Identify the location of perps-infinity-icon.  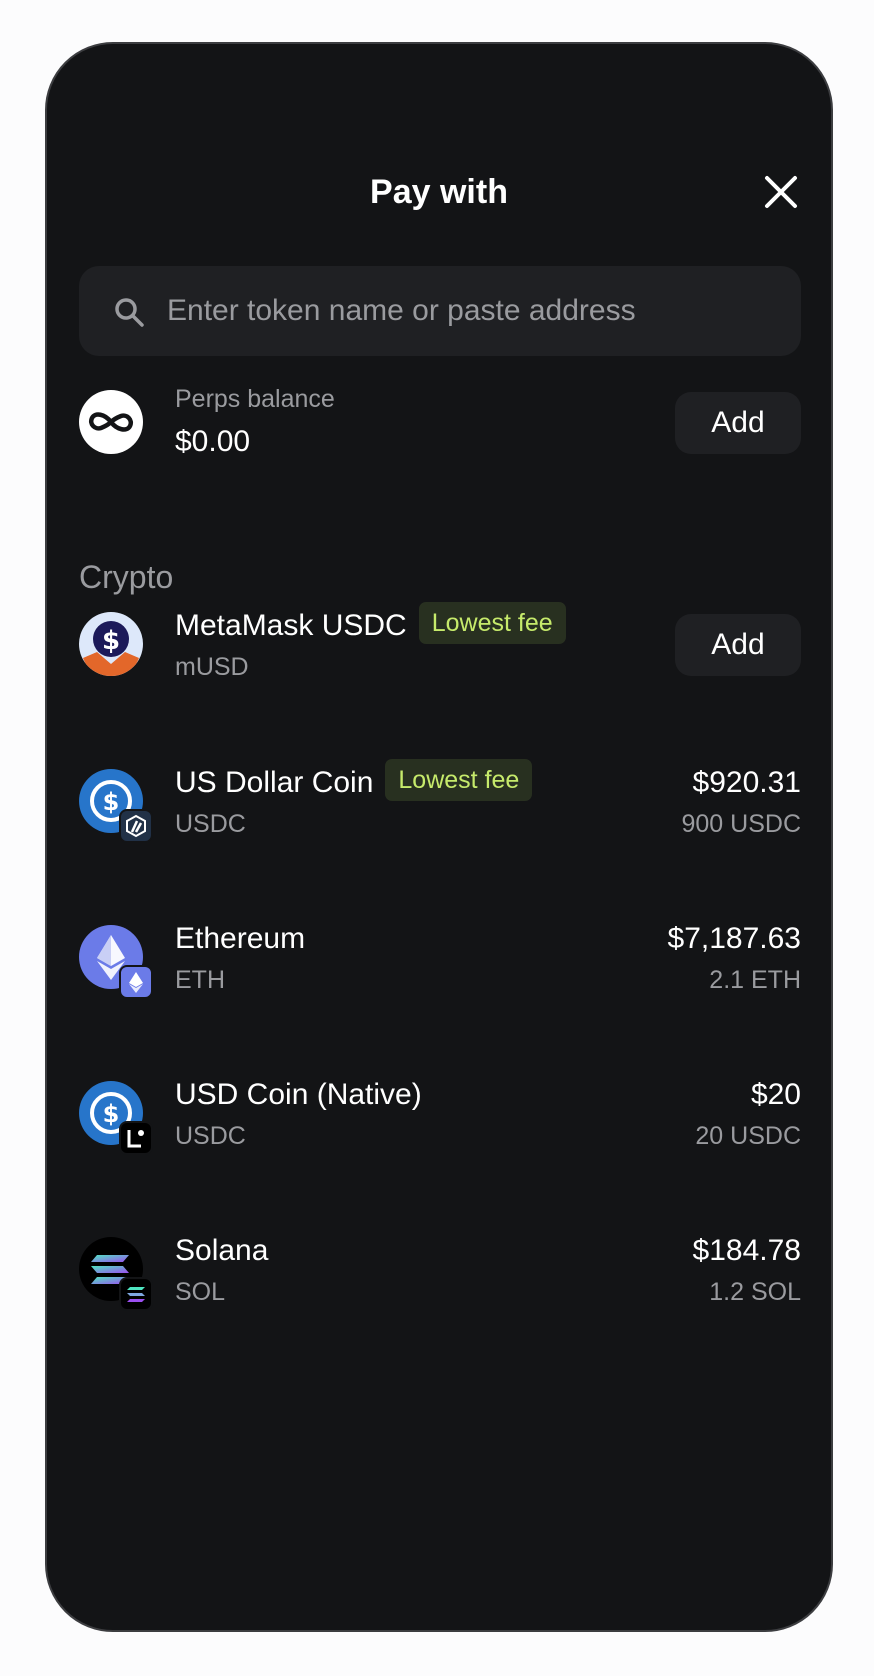
(111, 422).